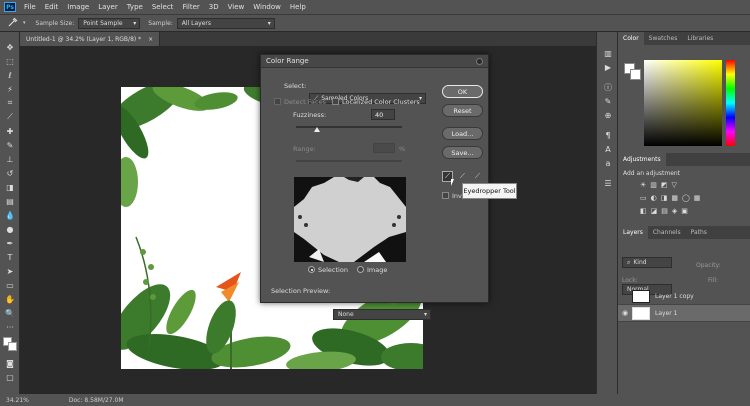 The height and width of the screenshot is (406, 750). What do you see at coordinates (382, 314) in the screenshot?
I see `selection-preview-select: None ▾` at bounding box center [382, 314].